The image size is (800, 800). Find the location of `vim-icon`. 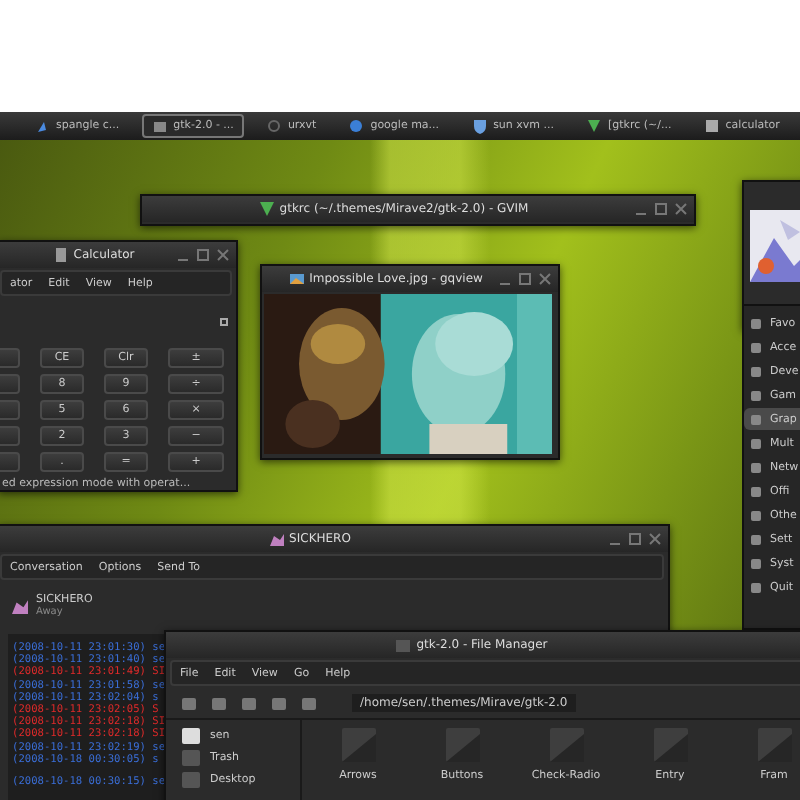

vim-icon is located at coordinates (266, 209).